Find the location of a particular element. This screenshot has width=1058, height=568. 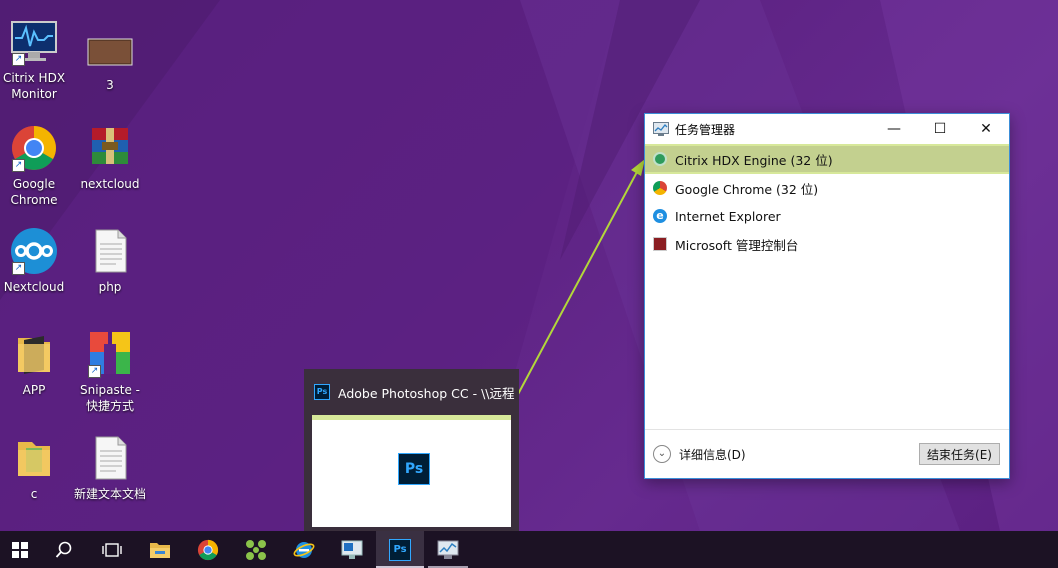

process-name: Internet Explorer is located at coordinates (728, 216).